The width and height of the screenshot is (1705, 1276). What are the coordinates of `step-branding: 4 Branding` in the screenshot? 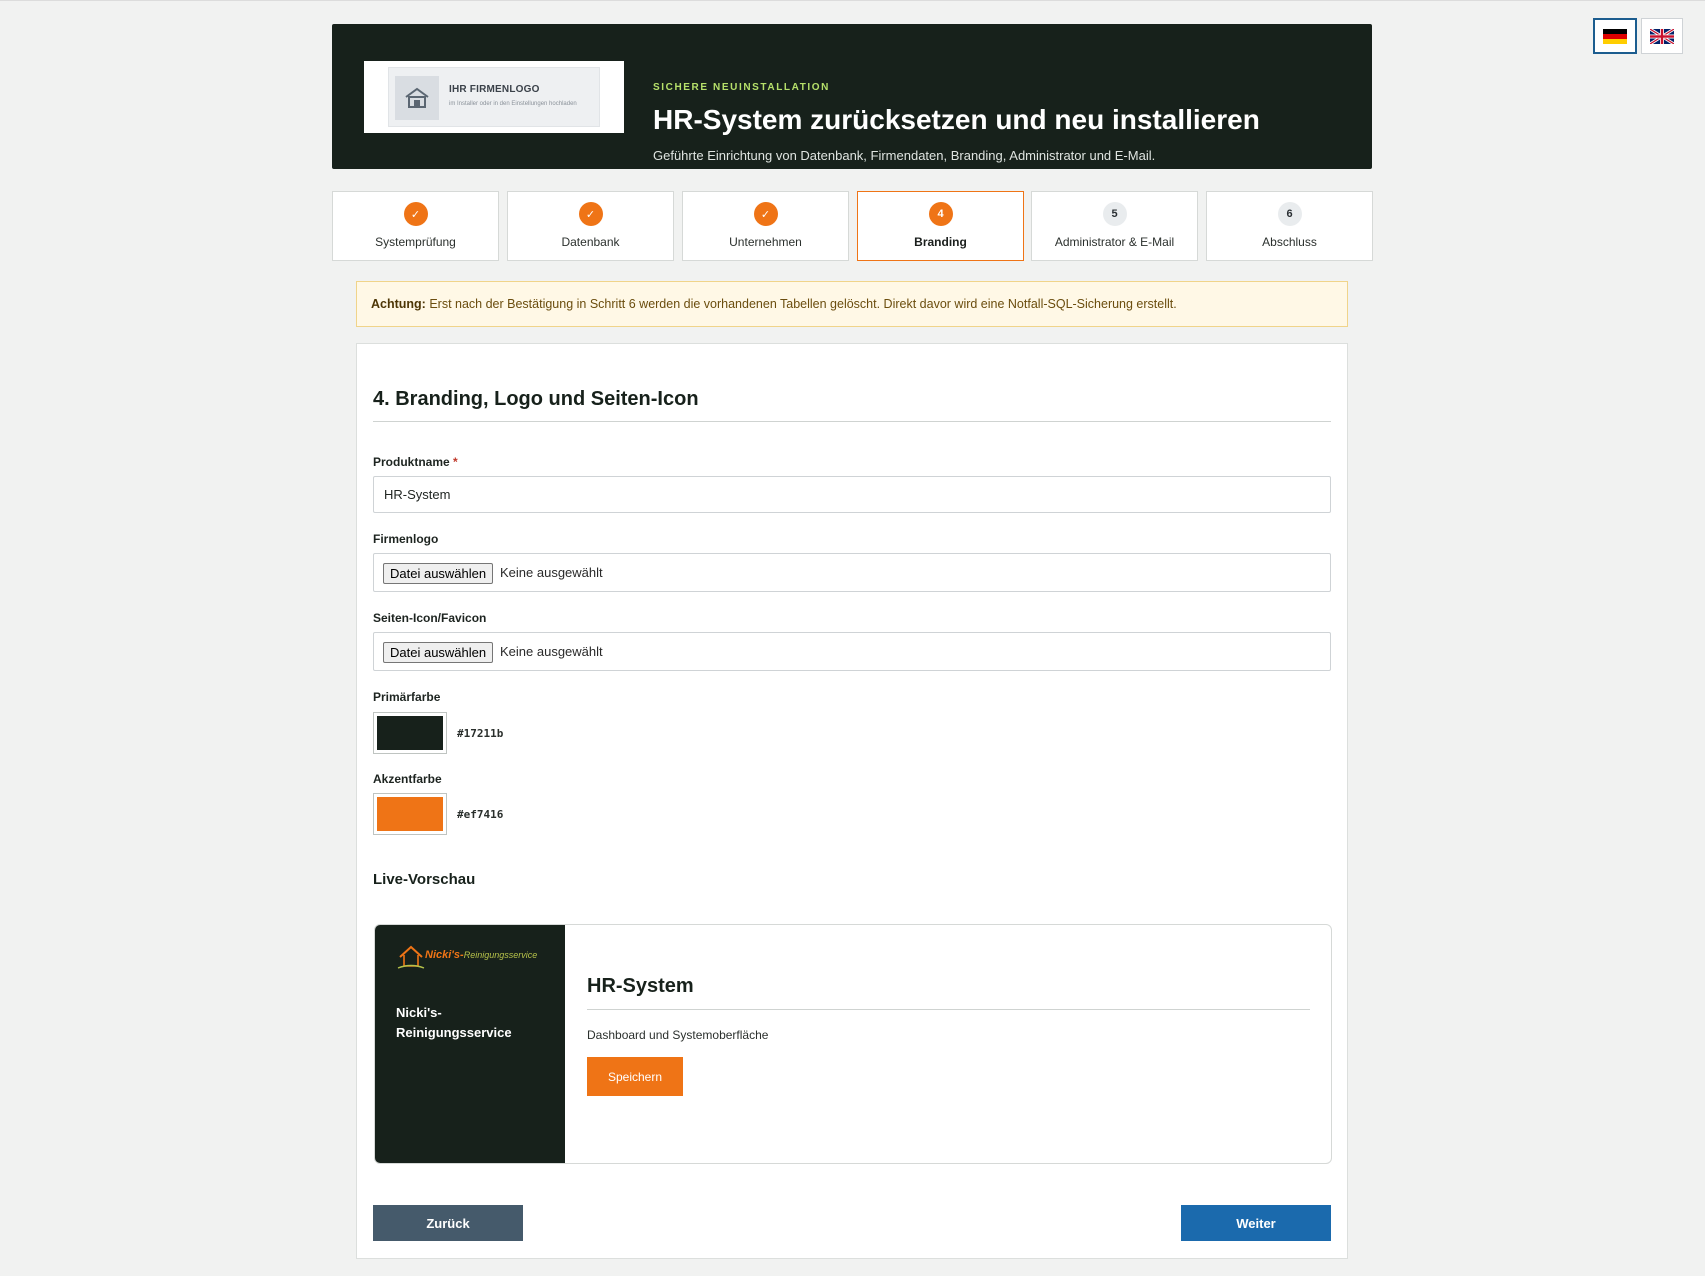 It's located at (940, 226).